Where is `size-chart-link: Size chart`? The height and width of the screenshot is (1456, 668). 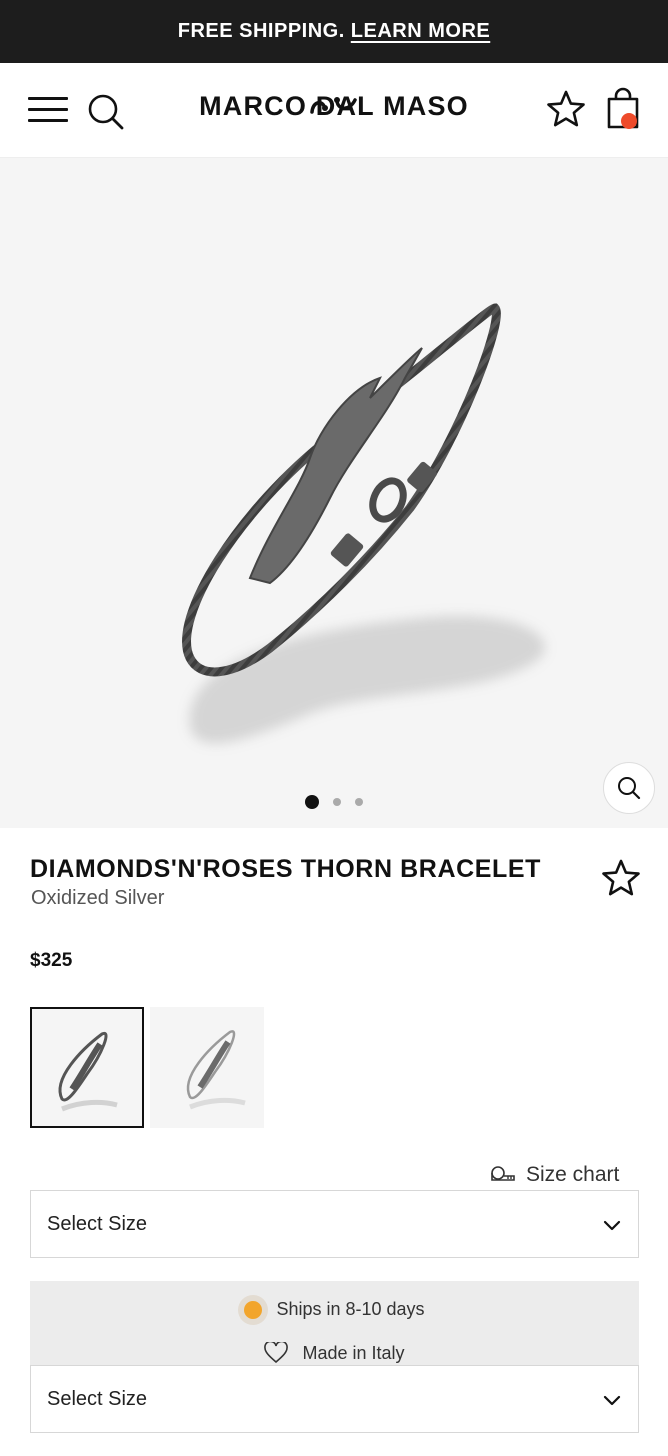 size-chart-link: Size chart is located at coordinates (554, 1175).